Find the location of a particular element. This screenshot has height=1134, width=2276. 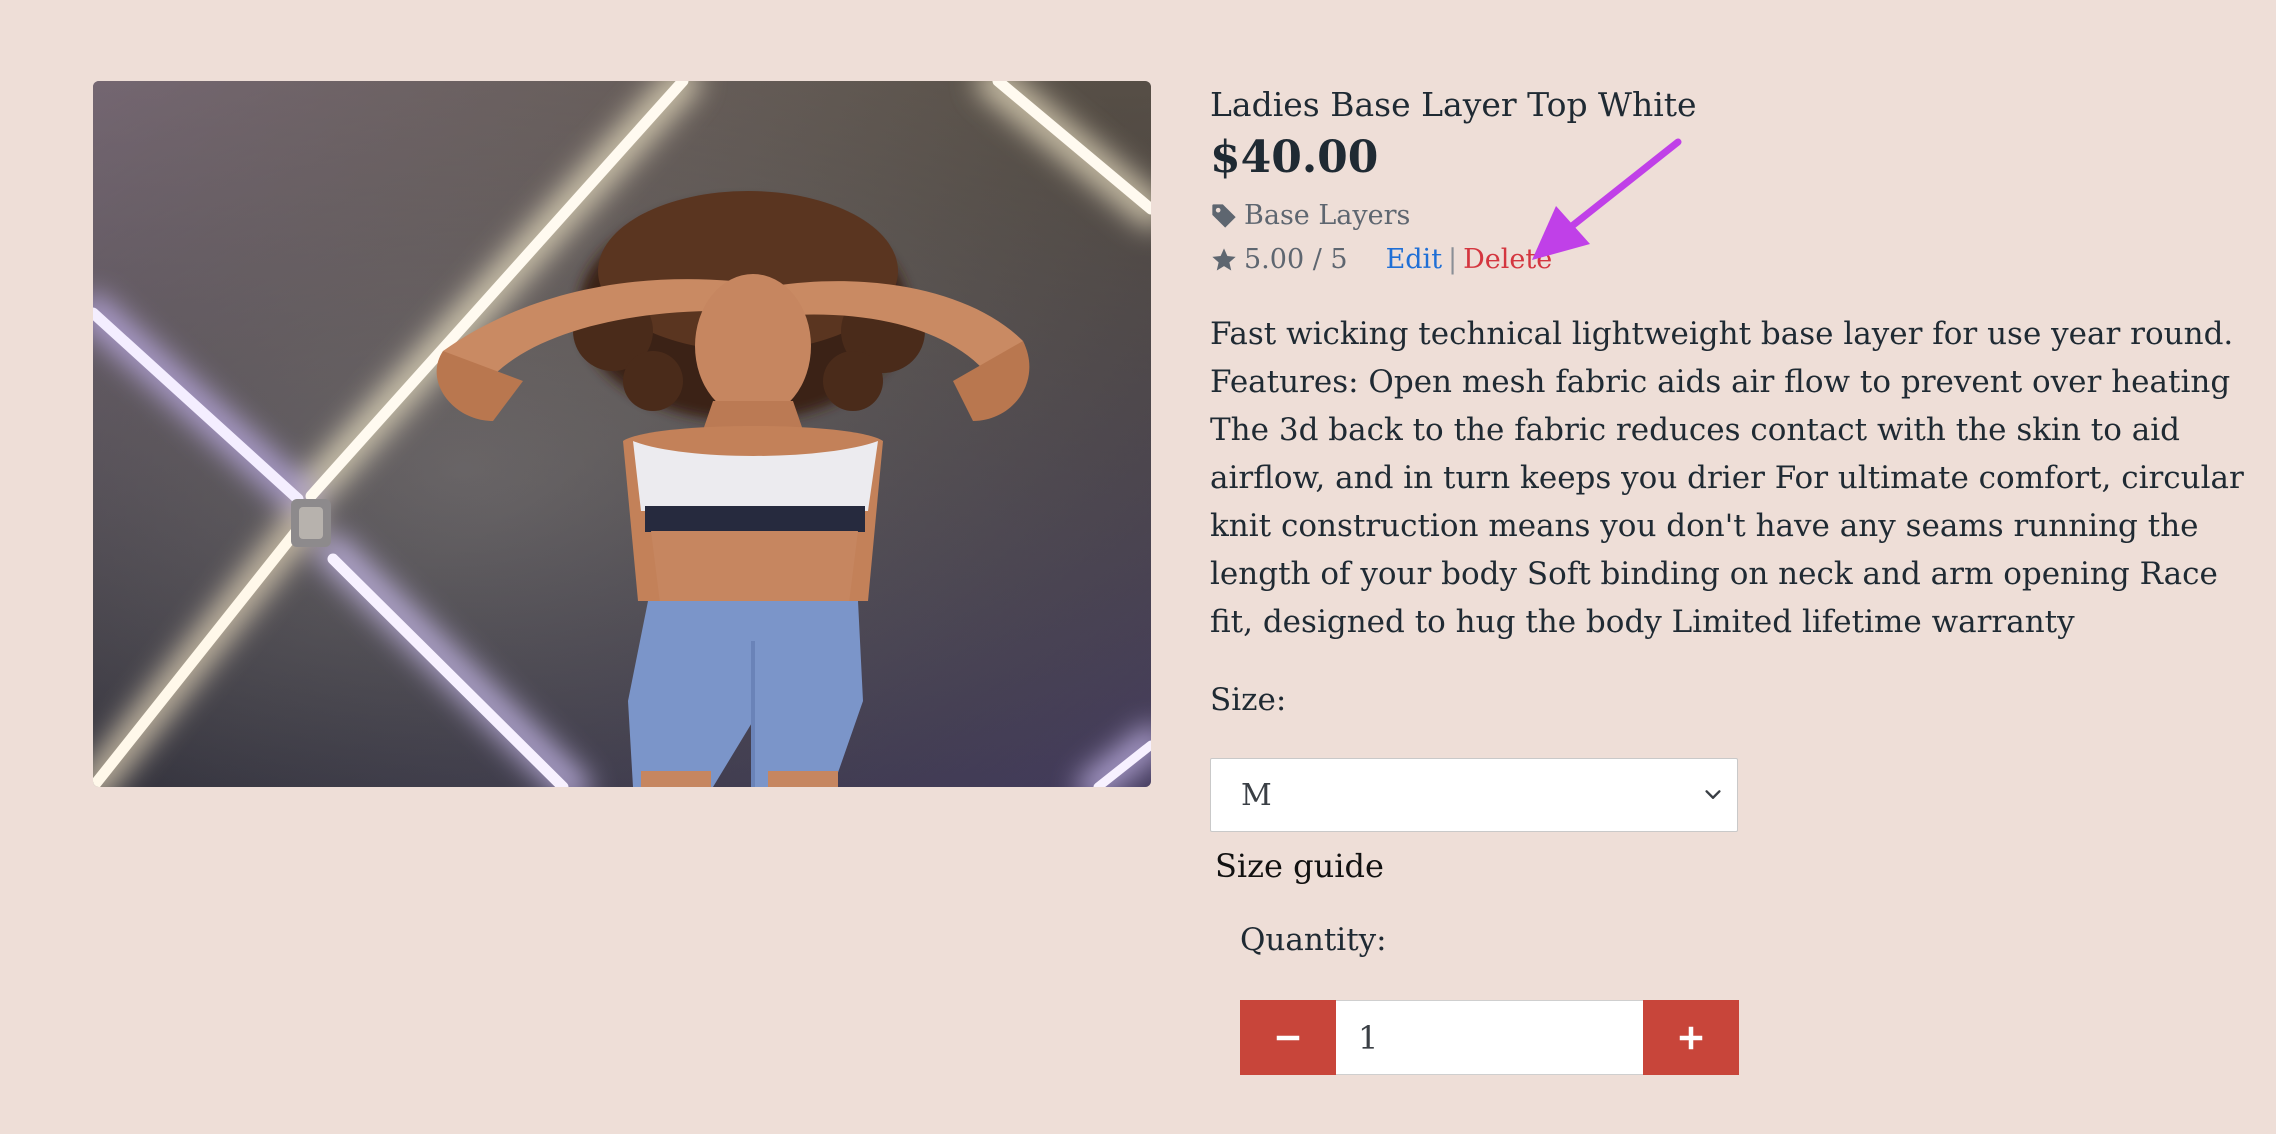

product-category: Base Layers is located at coordinates (1735, 216).